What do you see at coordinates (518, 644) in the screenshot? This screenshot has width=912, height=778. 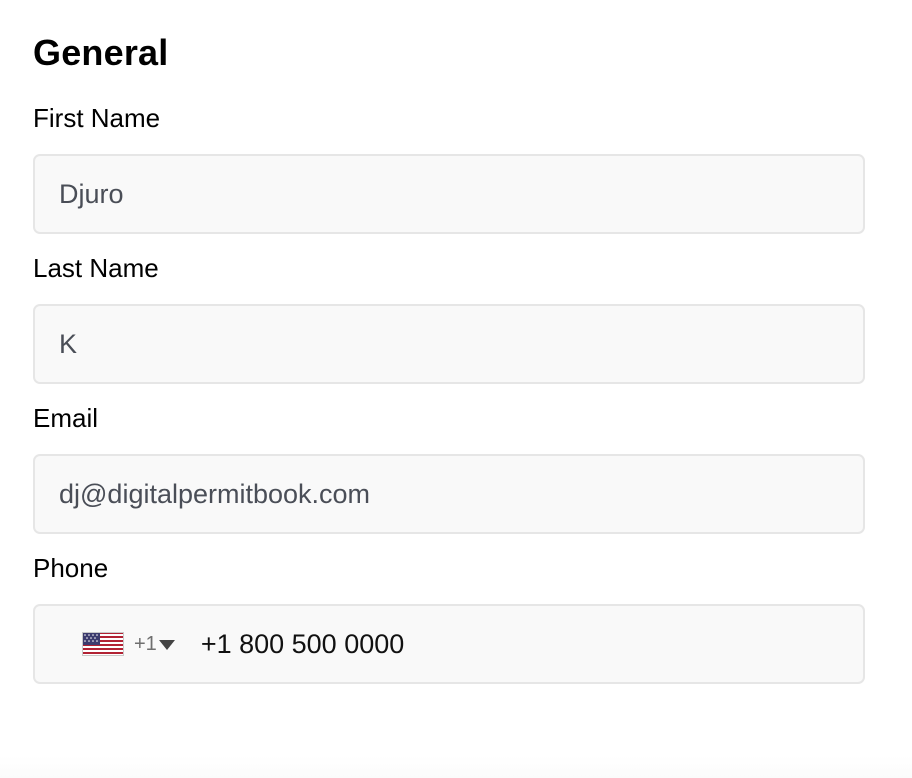 I see `phone-input` at bounding box center [518, 644].